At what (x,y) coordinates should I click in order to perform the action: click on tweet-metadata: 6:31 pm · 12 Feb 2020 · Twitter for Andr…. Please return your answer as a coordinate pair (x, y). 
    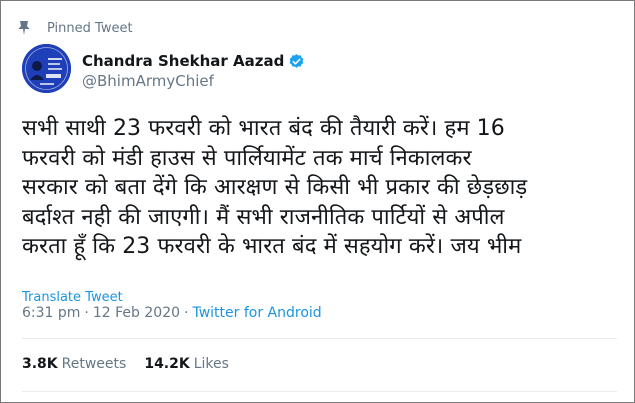
    Looking at the image, I should click on (172, 313).